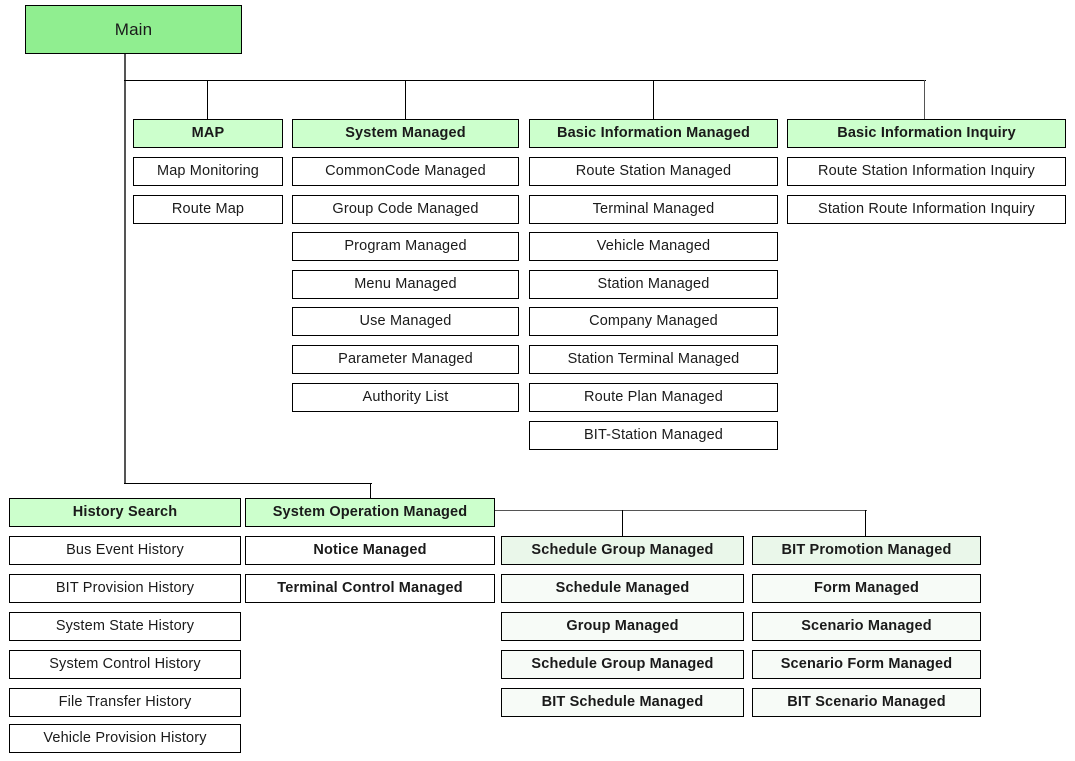 Image resolution: width=1075 pixels, height=761 pixels. I want to click on node-scenario-managed: Scenario Managed, so click(866, 626).